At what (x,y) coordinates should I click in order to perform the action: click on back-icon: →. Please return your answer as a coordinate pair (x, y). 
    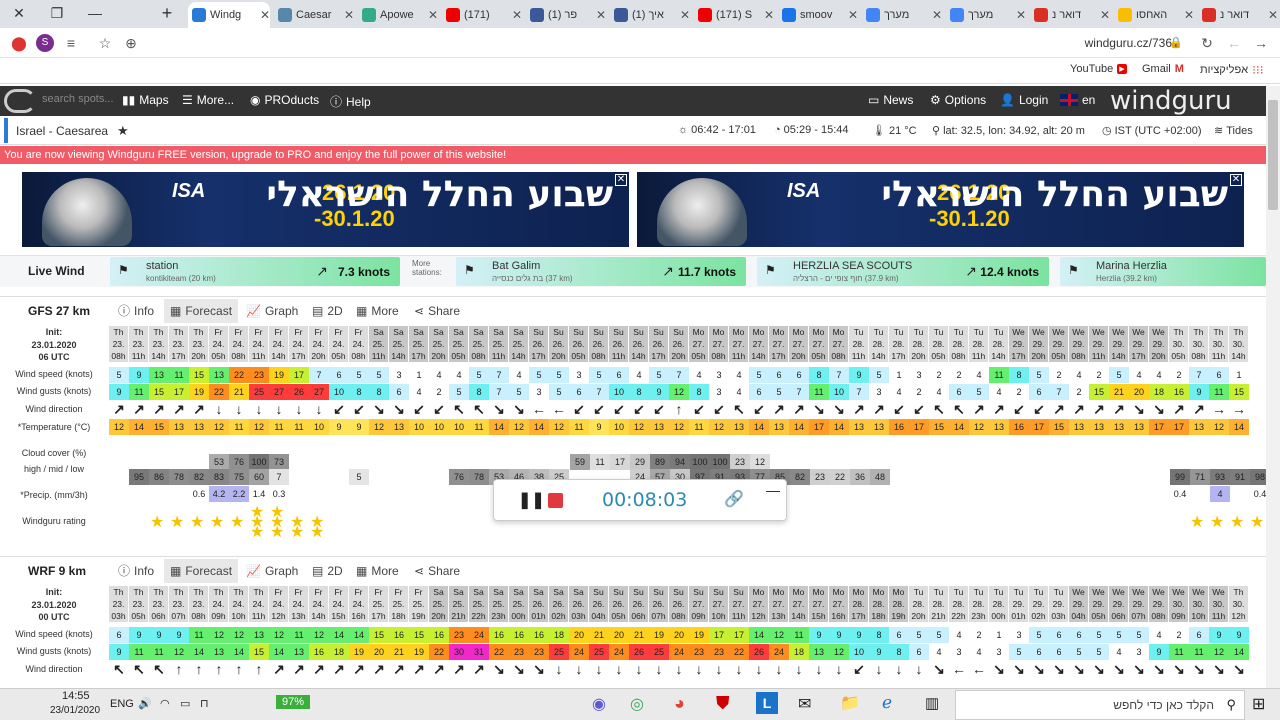
    Looking at the image, I should click on (1261, 43).